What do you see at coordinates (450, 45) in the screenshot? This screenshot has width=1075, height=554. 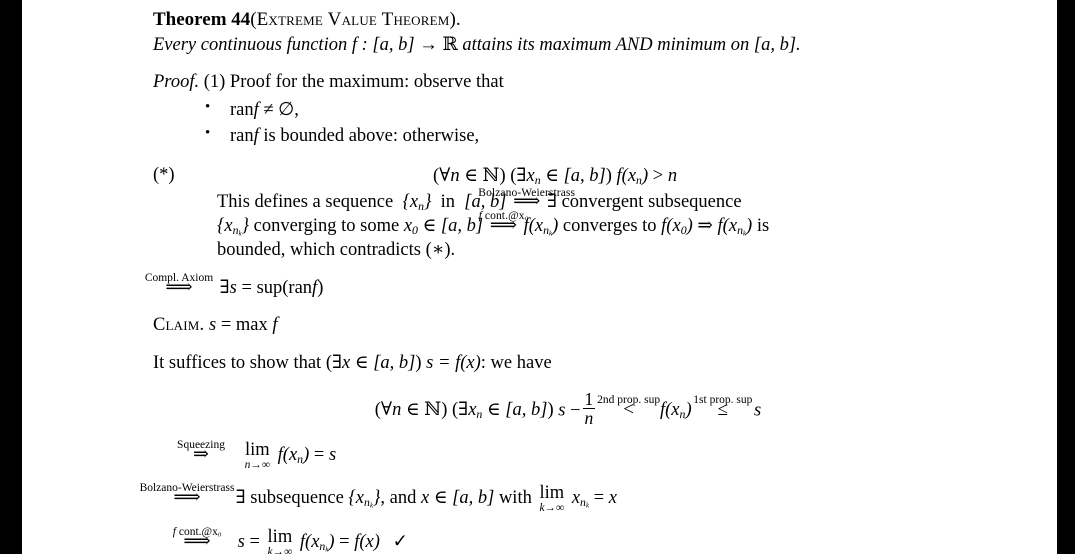 I see `theorem-reals-symbol: ℝ` at bounding box center [450, 45].